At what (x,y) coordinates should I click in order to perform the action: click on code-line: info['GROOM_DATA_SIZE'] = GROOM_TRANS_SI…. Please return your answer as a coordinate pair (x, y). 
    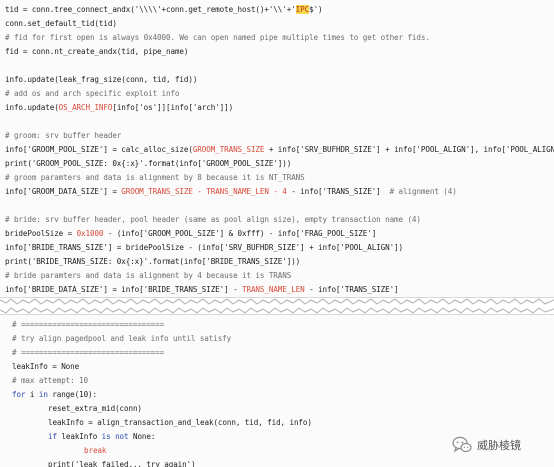
    Looking at the image, I should click on (231, 192).